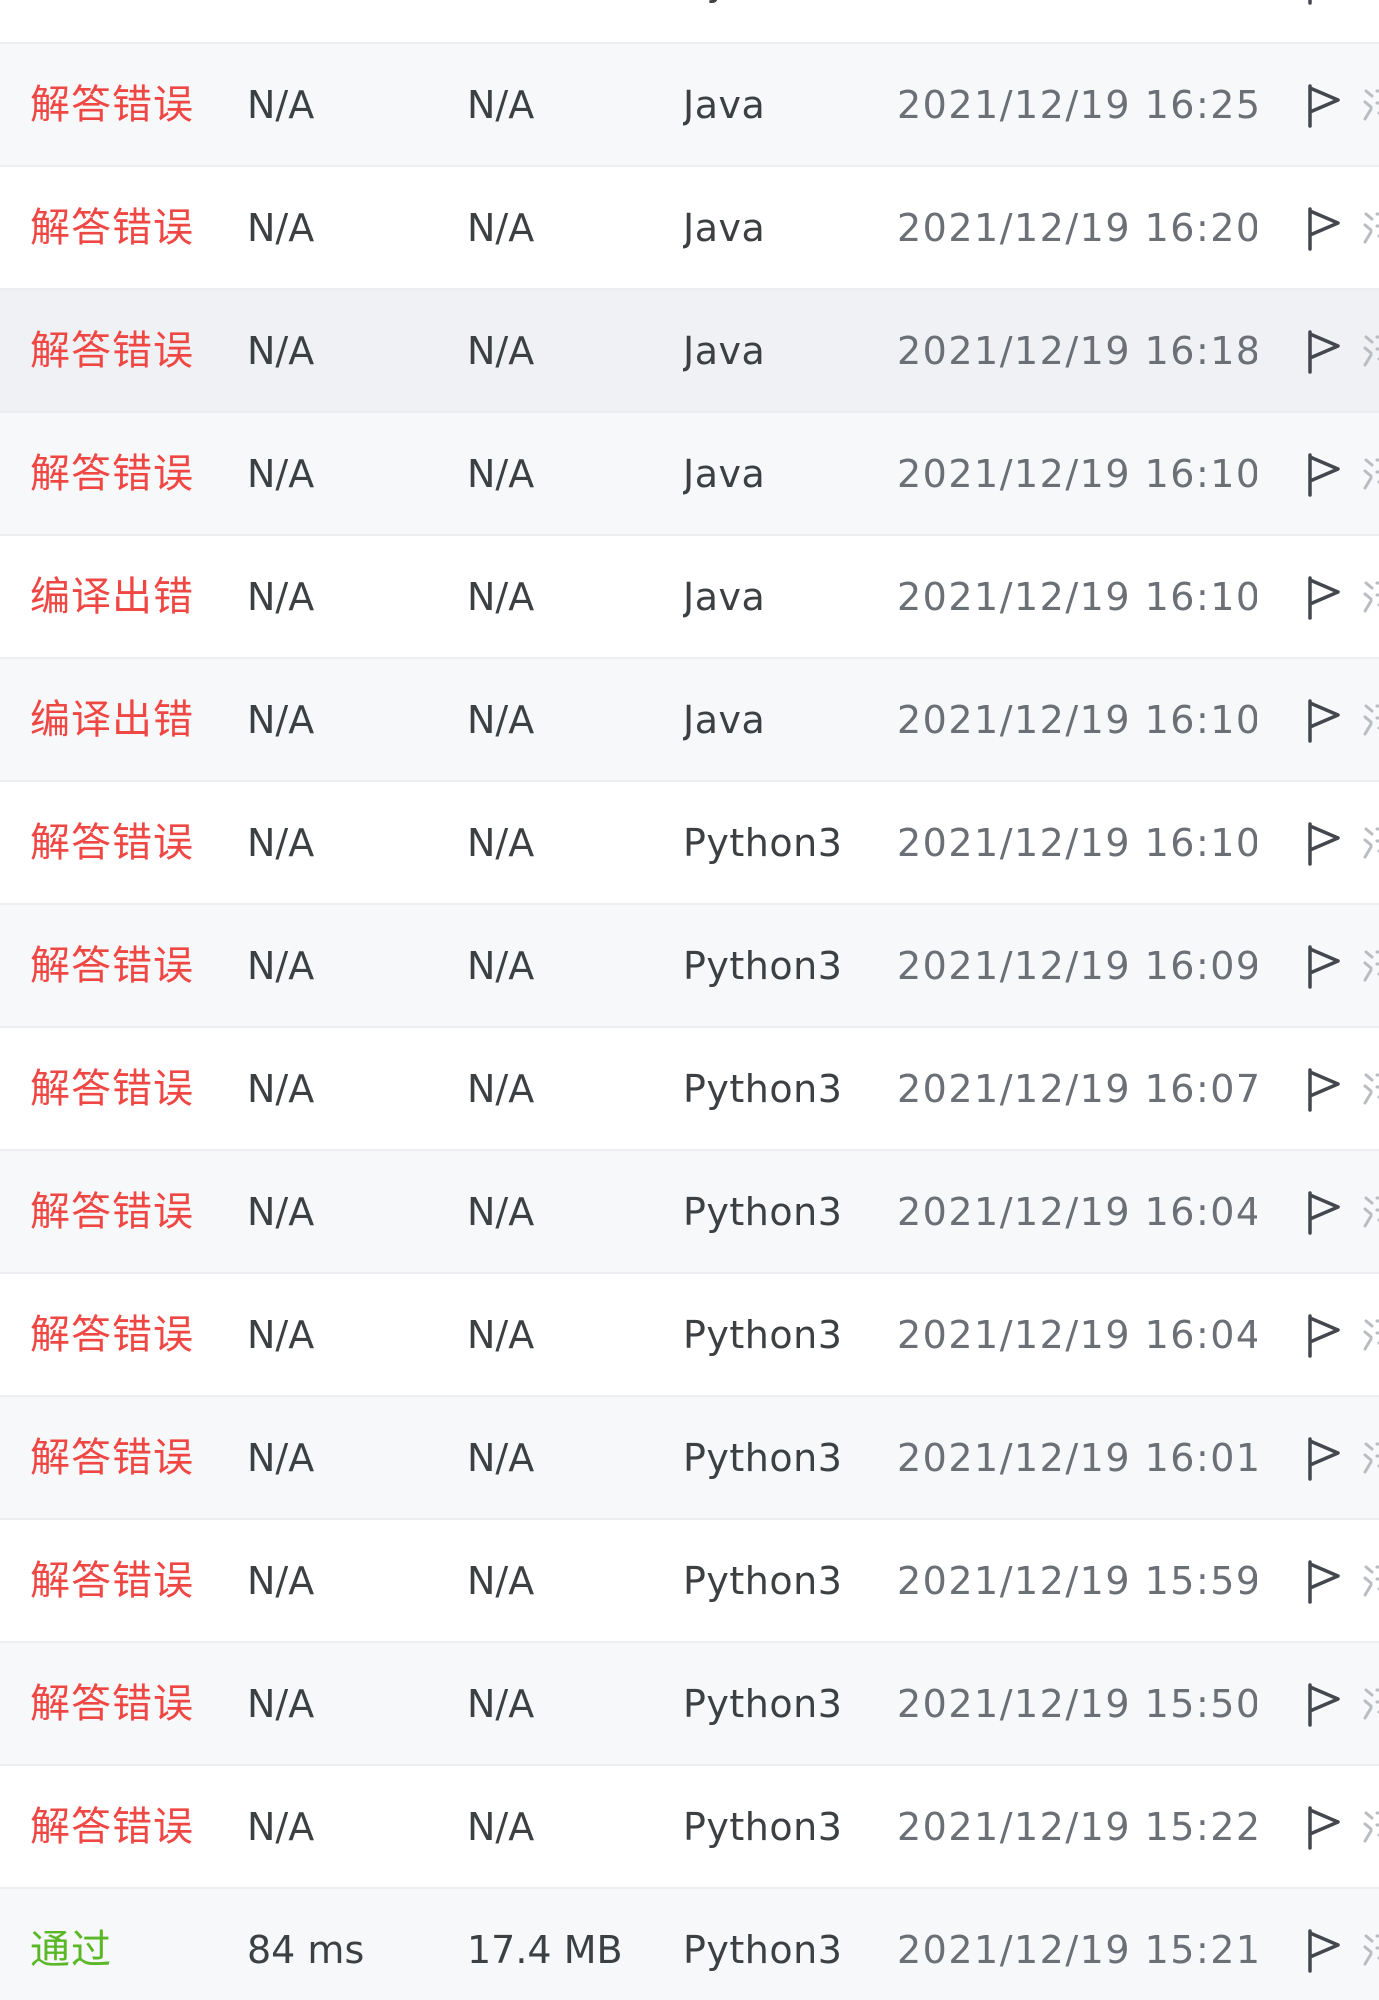 This screenshot has height=2000, width=1379. I want to click on submission-row: 解答错误 N/A N/A Python3 2021/12/19 16:07, so click(689, 1089).